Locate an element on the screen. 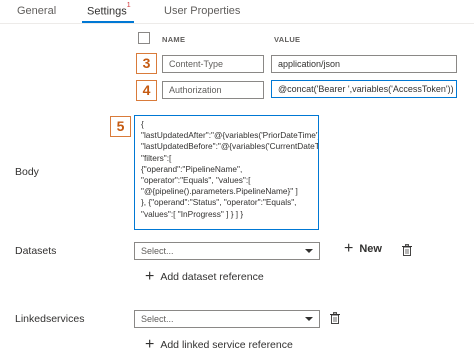 This screenshot has width=474, height=360. active-tab-indicator is located at coordinates (108, 22).